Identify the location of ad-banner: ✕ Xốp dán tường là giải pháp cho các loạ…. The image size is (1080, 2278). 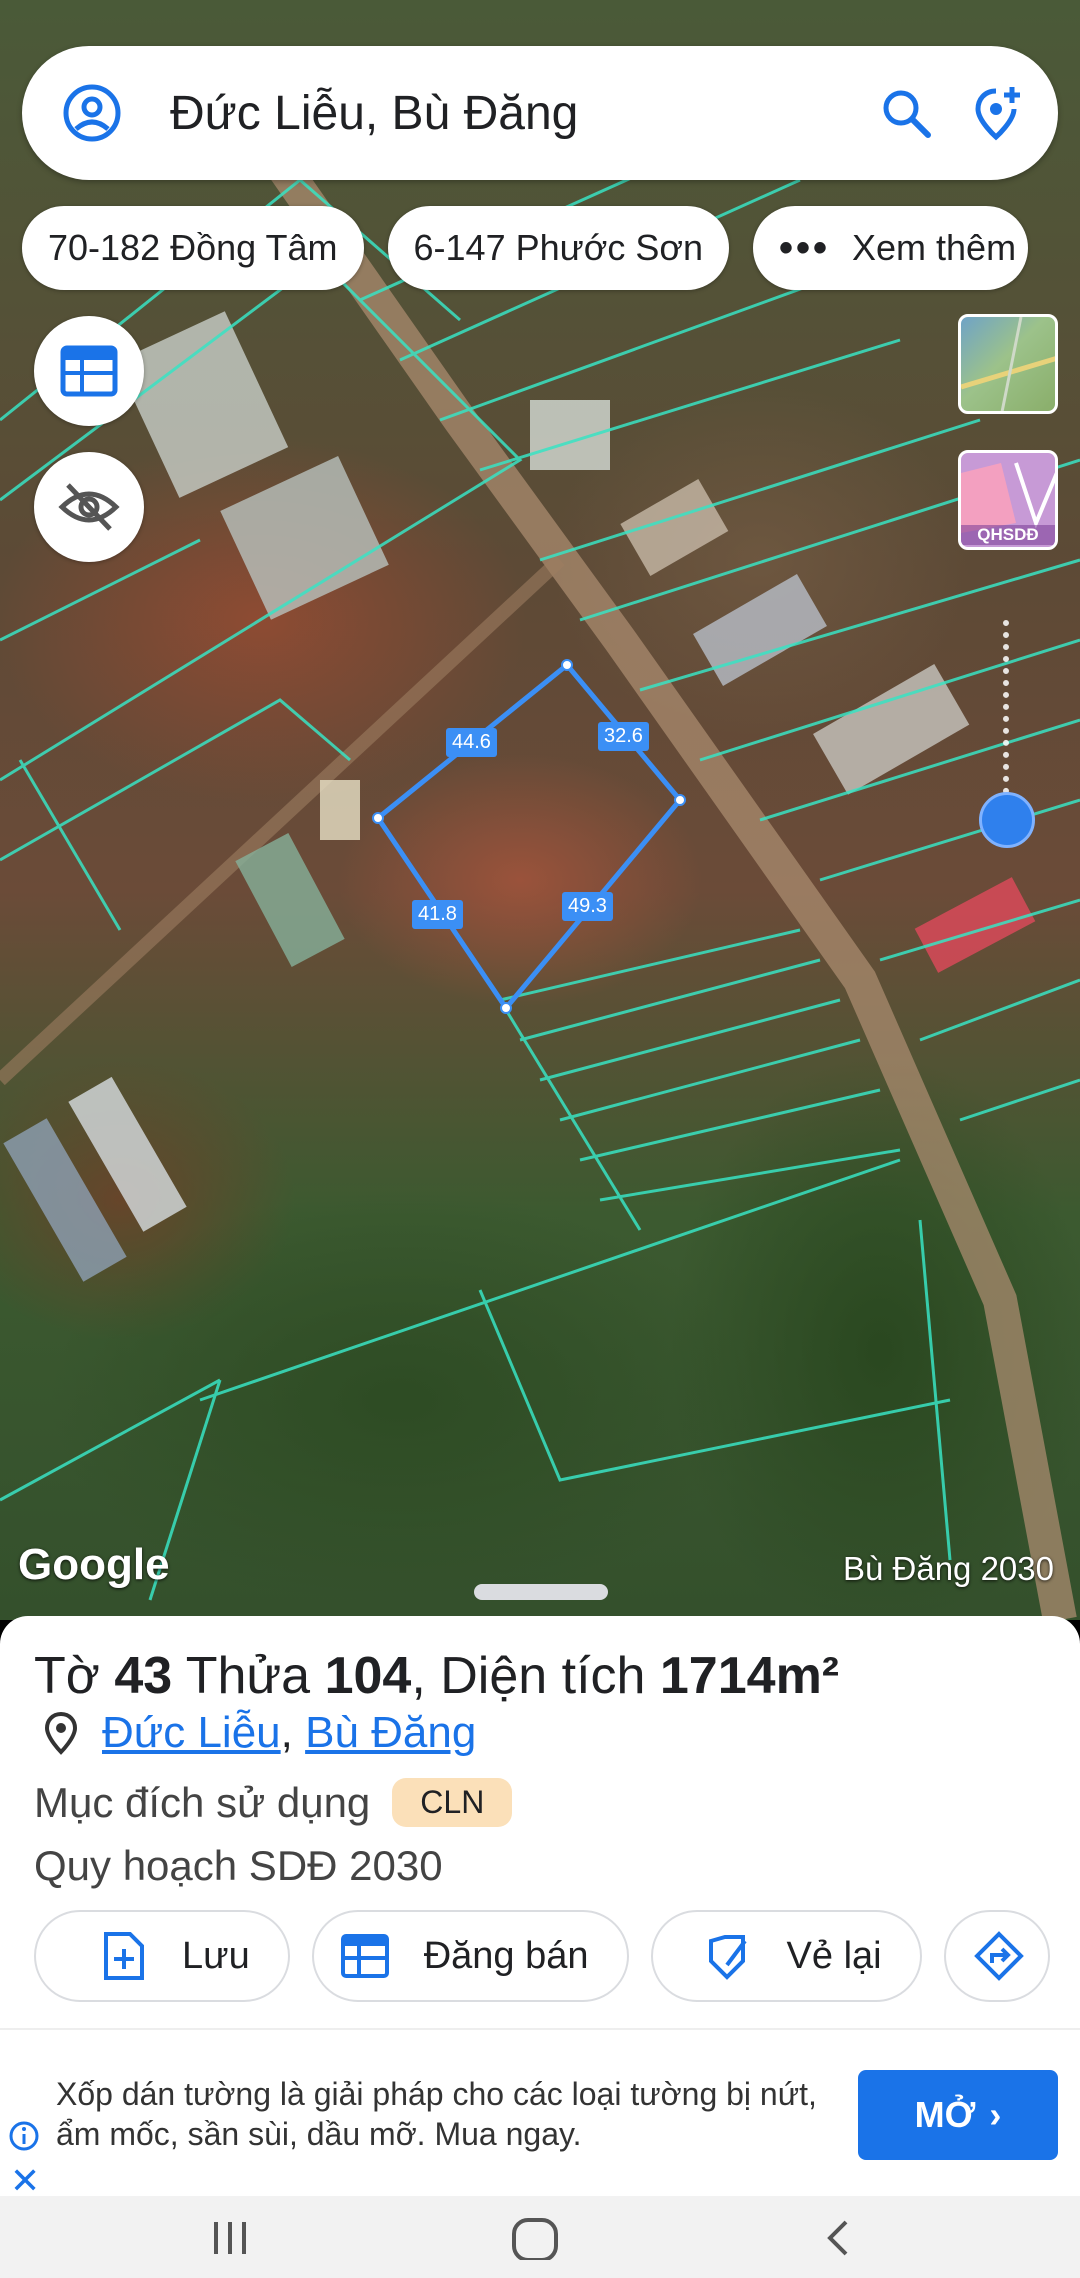
(540, 2114).